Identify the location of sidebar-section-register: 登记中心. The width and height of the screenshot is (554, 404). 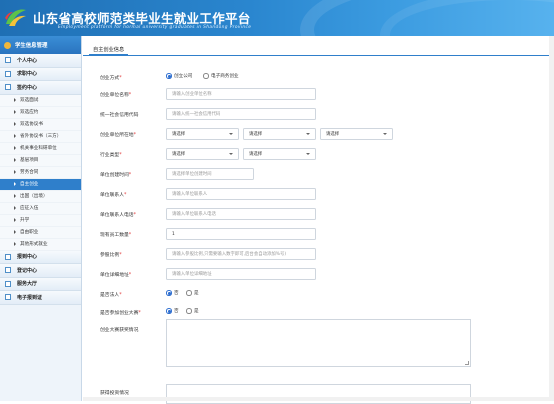
(40, 271).